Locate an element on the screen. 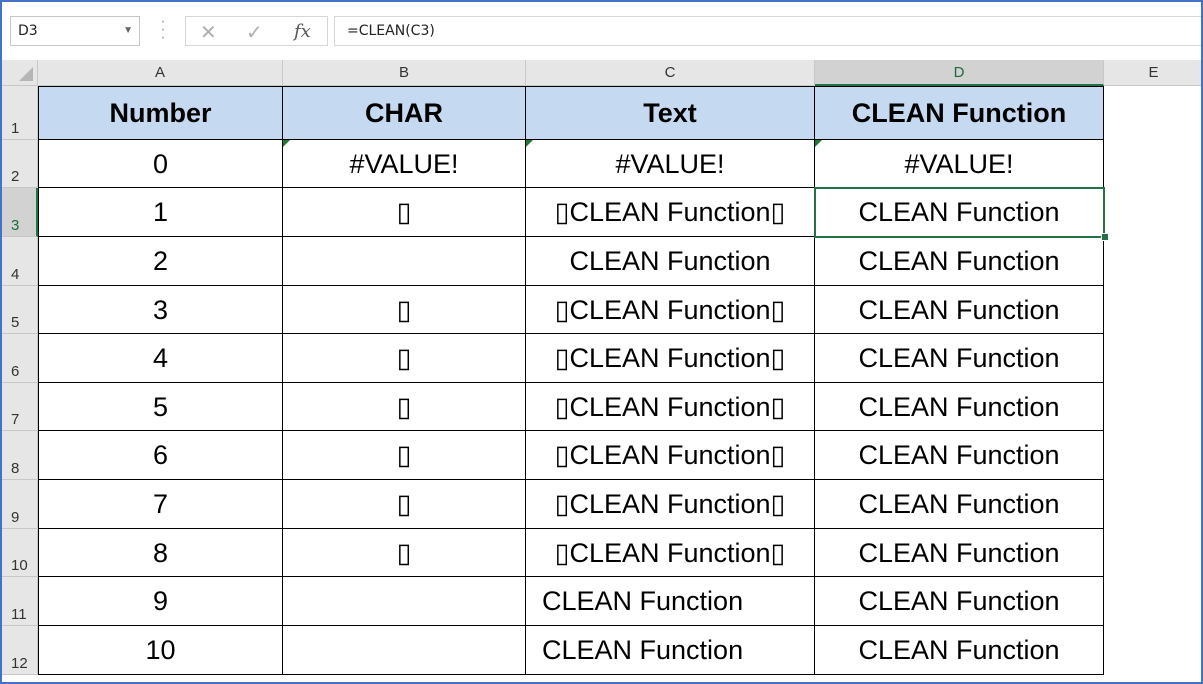 The width and height of the screenshot is (1203, 684). table-cell: 8 is located at coordinates (160, 553).